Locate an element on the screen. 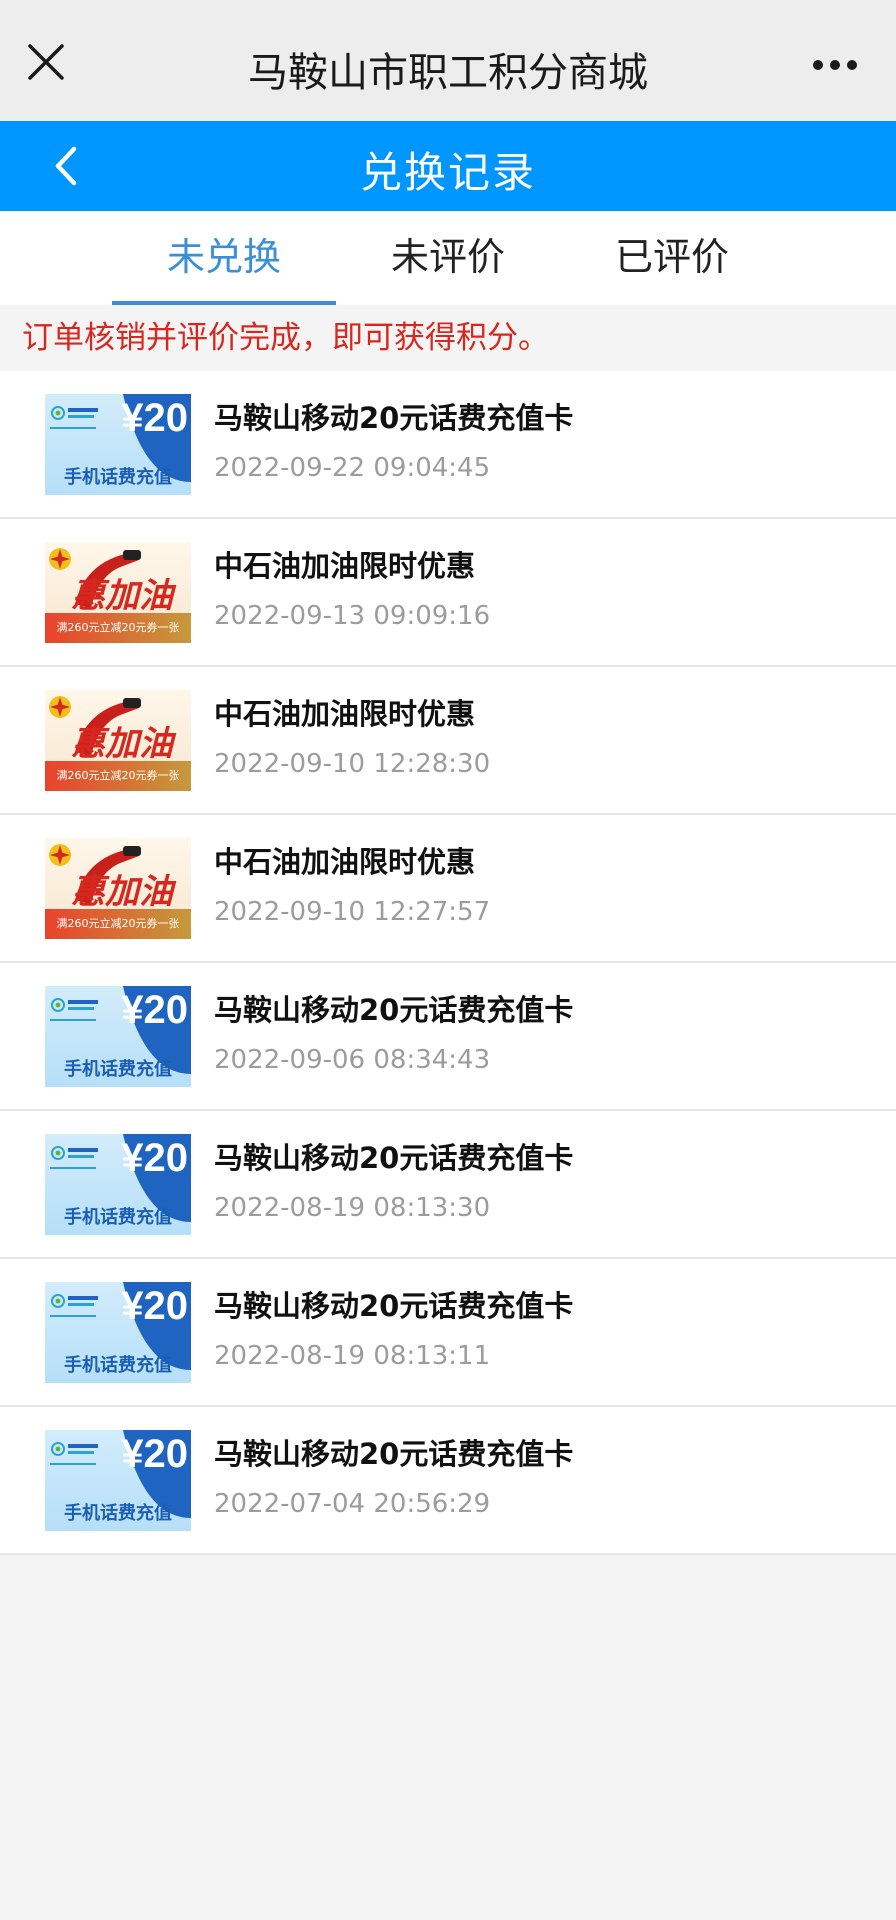  tab-rated: 已评价 is located at coordinates (672, 258).